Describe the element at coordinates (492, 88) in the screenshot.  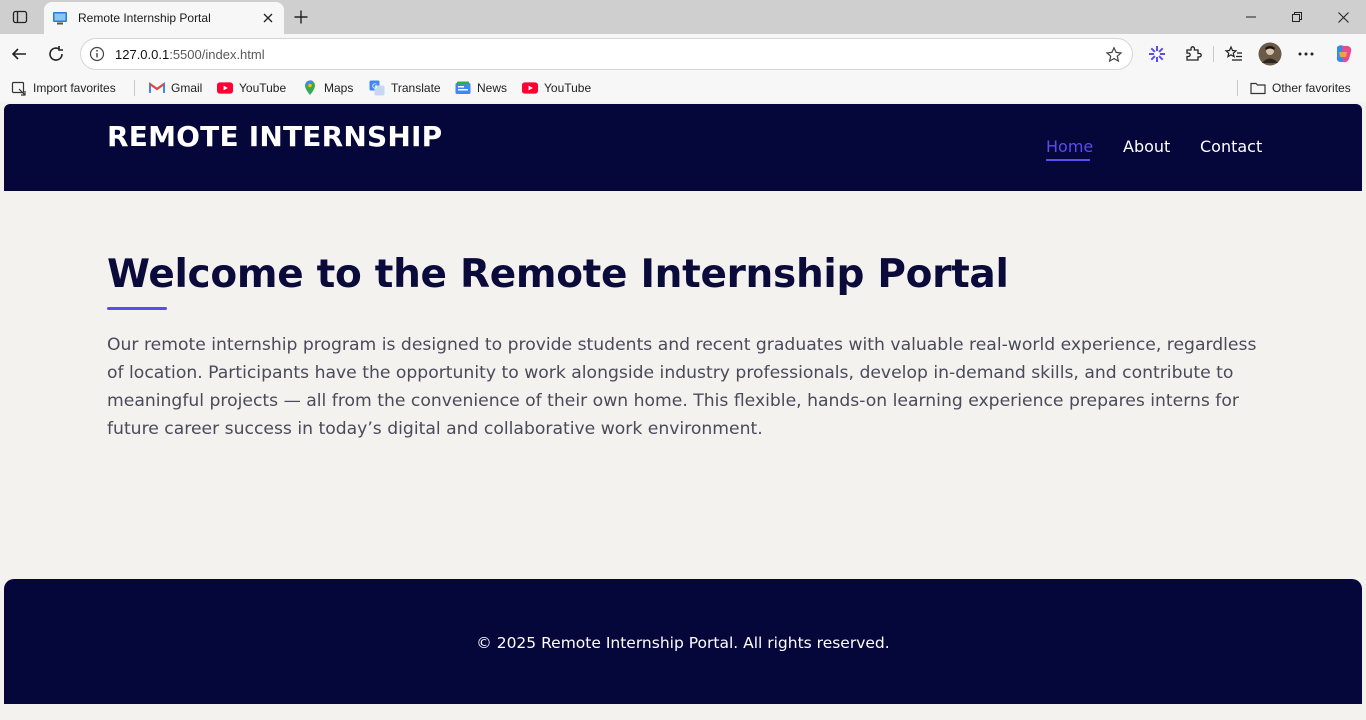
I see `bookmark-label: News` at that location.